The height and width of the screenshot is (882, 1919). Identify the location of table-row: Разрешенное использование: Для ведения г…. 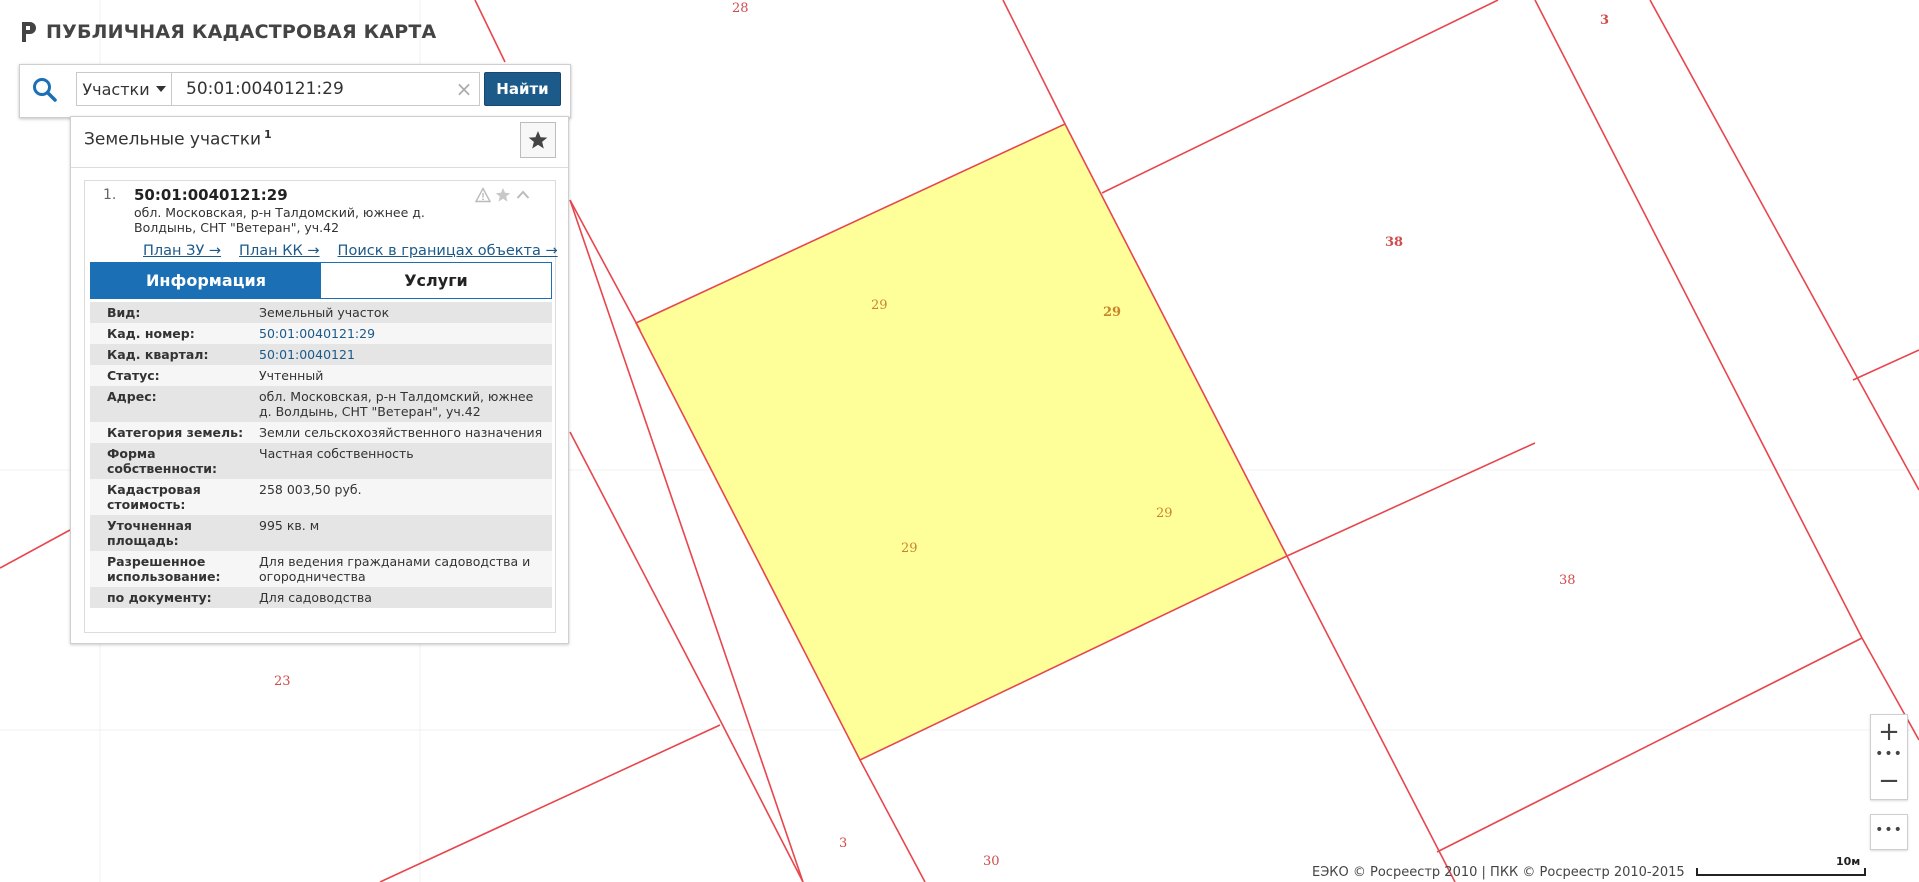
(321, 569).